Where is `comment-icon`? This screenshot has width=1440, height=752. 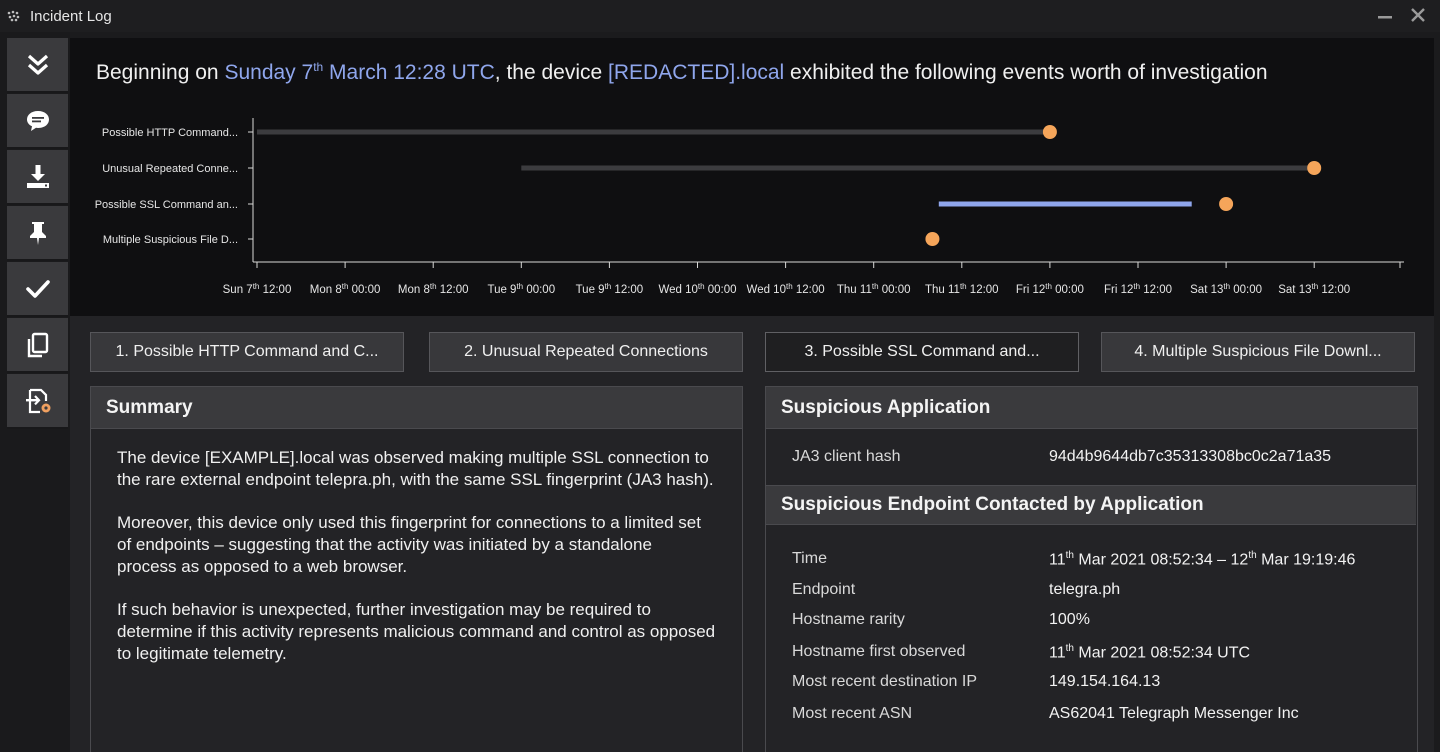
comment-icon is located at coordinates (37, 120).